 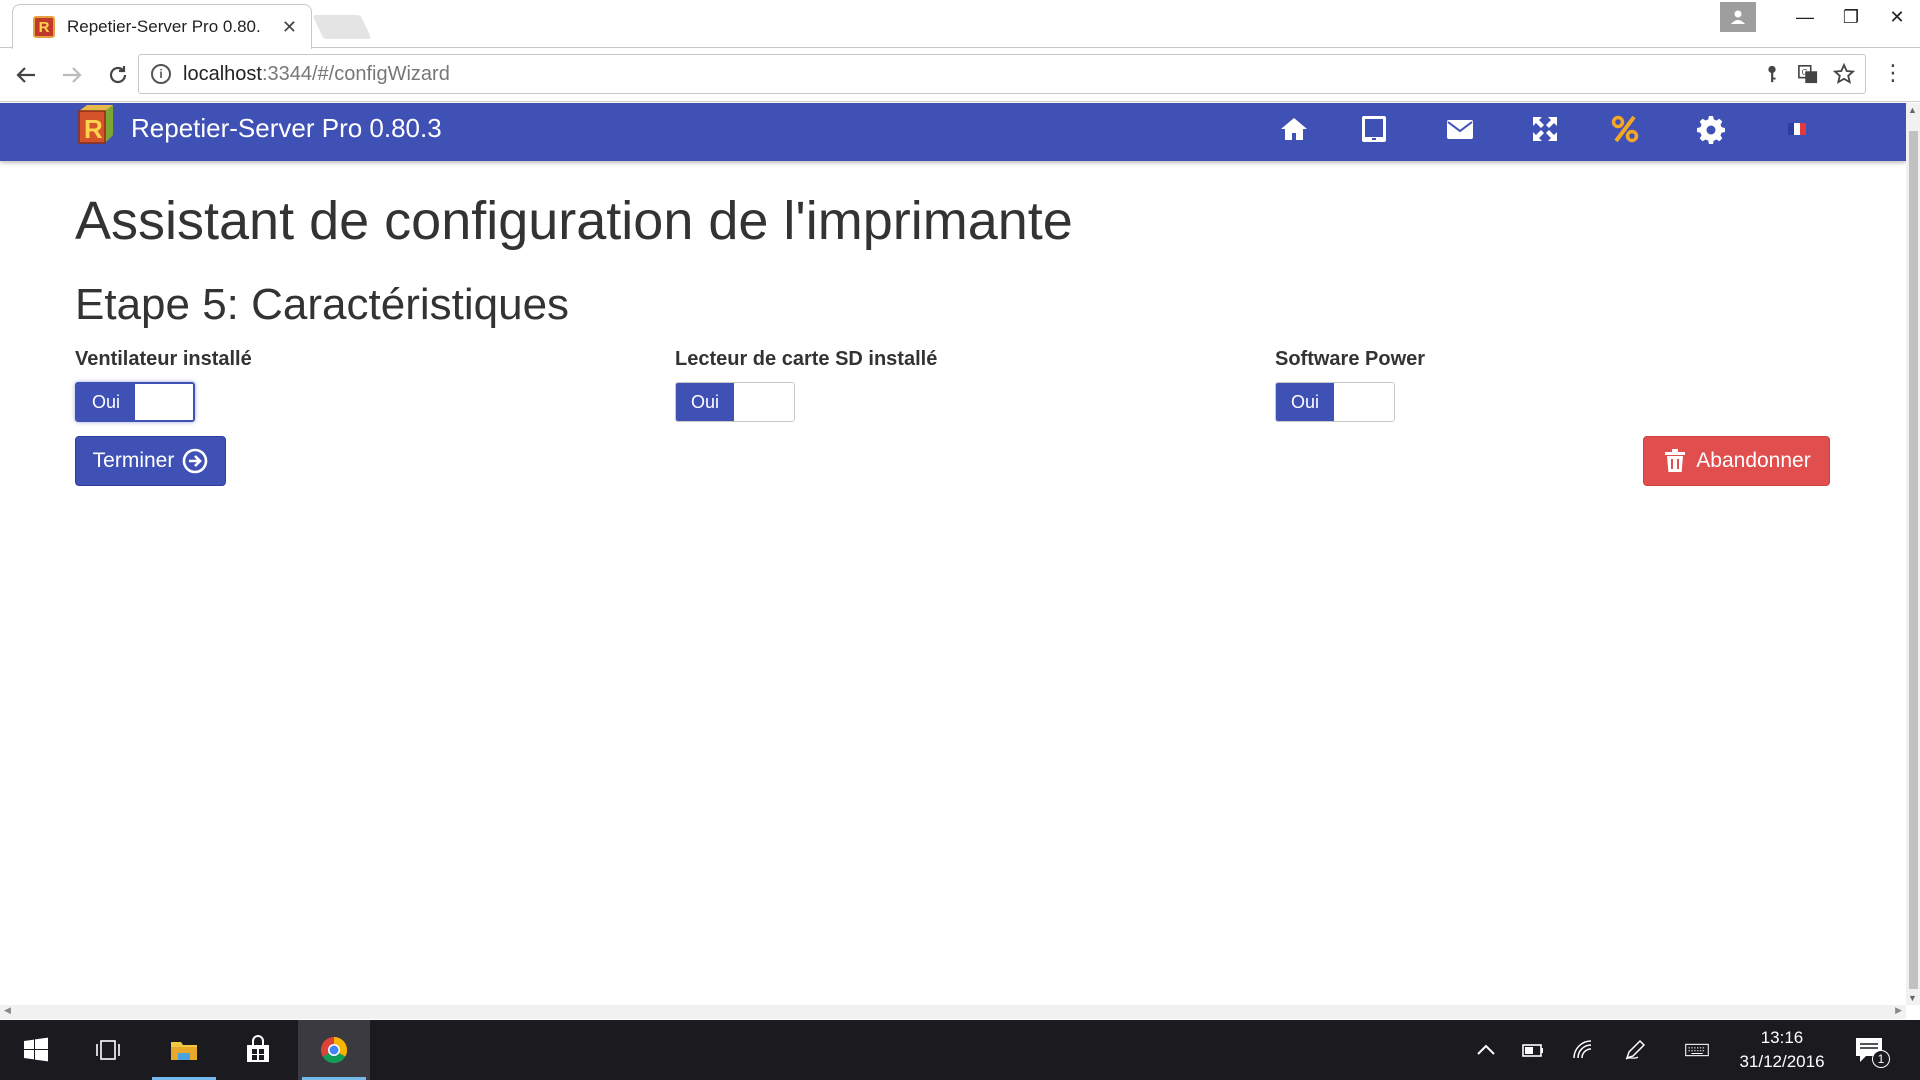 I want to click on url-host: localhost, so click(x=222, y=73).